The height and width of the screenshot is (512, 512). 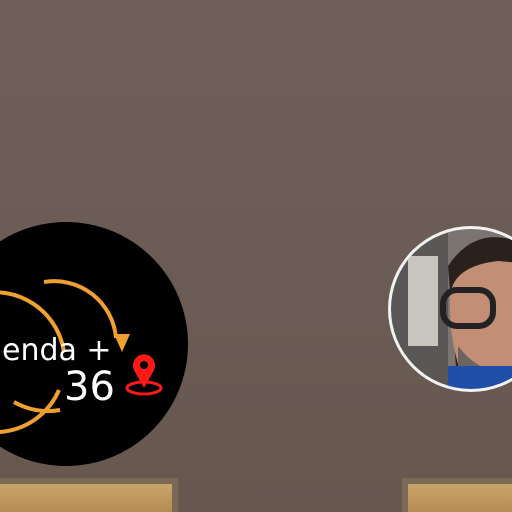 I want to click on profile-avatar, so click(x=450, y=309).